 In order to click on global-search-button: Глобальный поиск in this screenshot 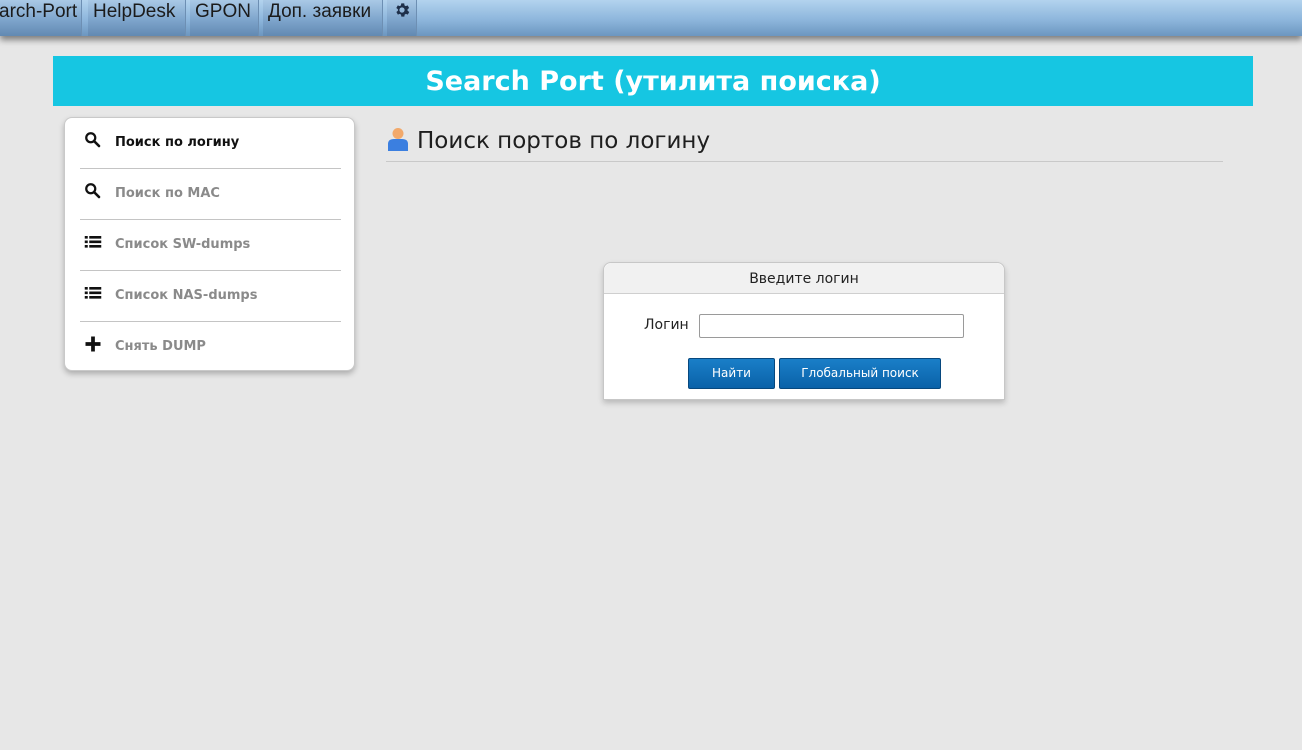, I will do `click(860, 373)`.